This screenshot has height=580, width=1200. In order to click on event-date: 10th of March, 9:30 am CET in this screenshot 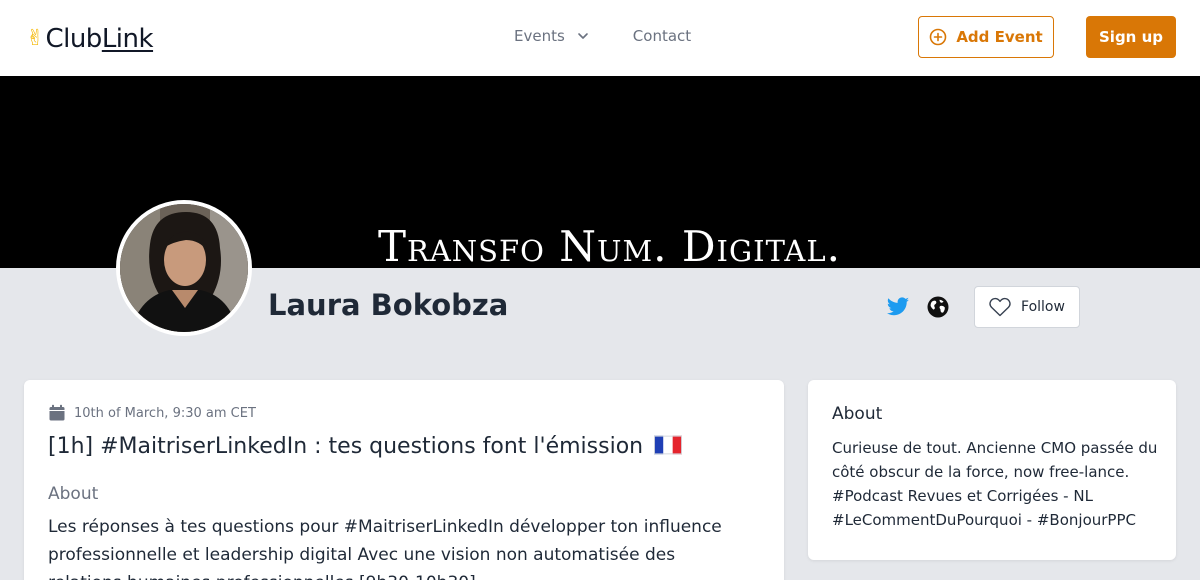, I will do `click(152, 413)`.